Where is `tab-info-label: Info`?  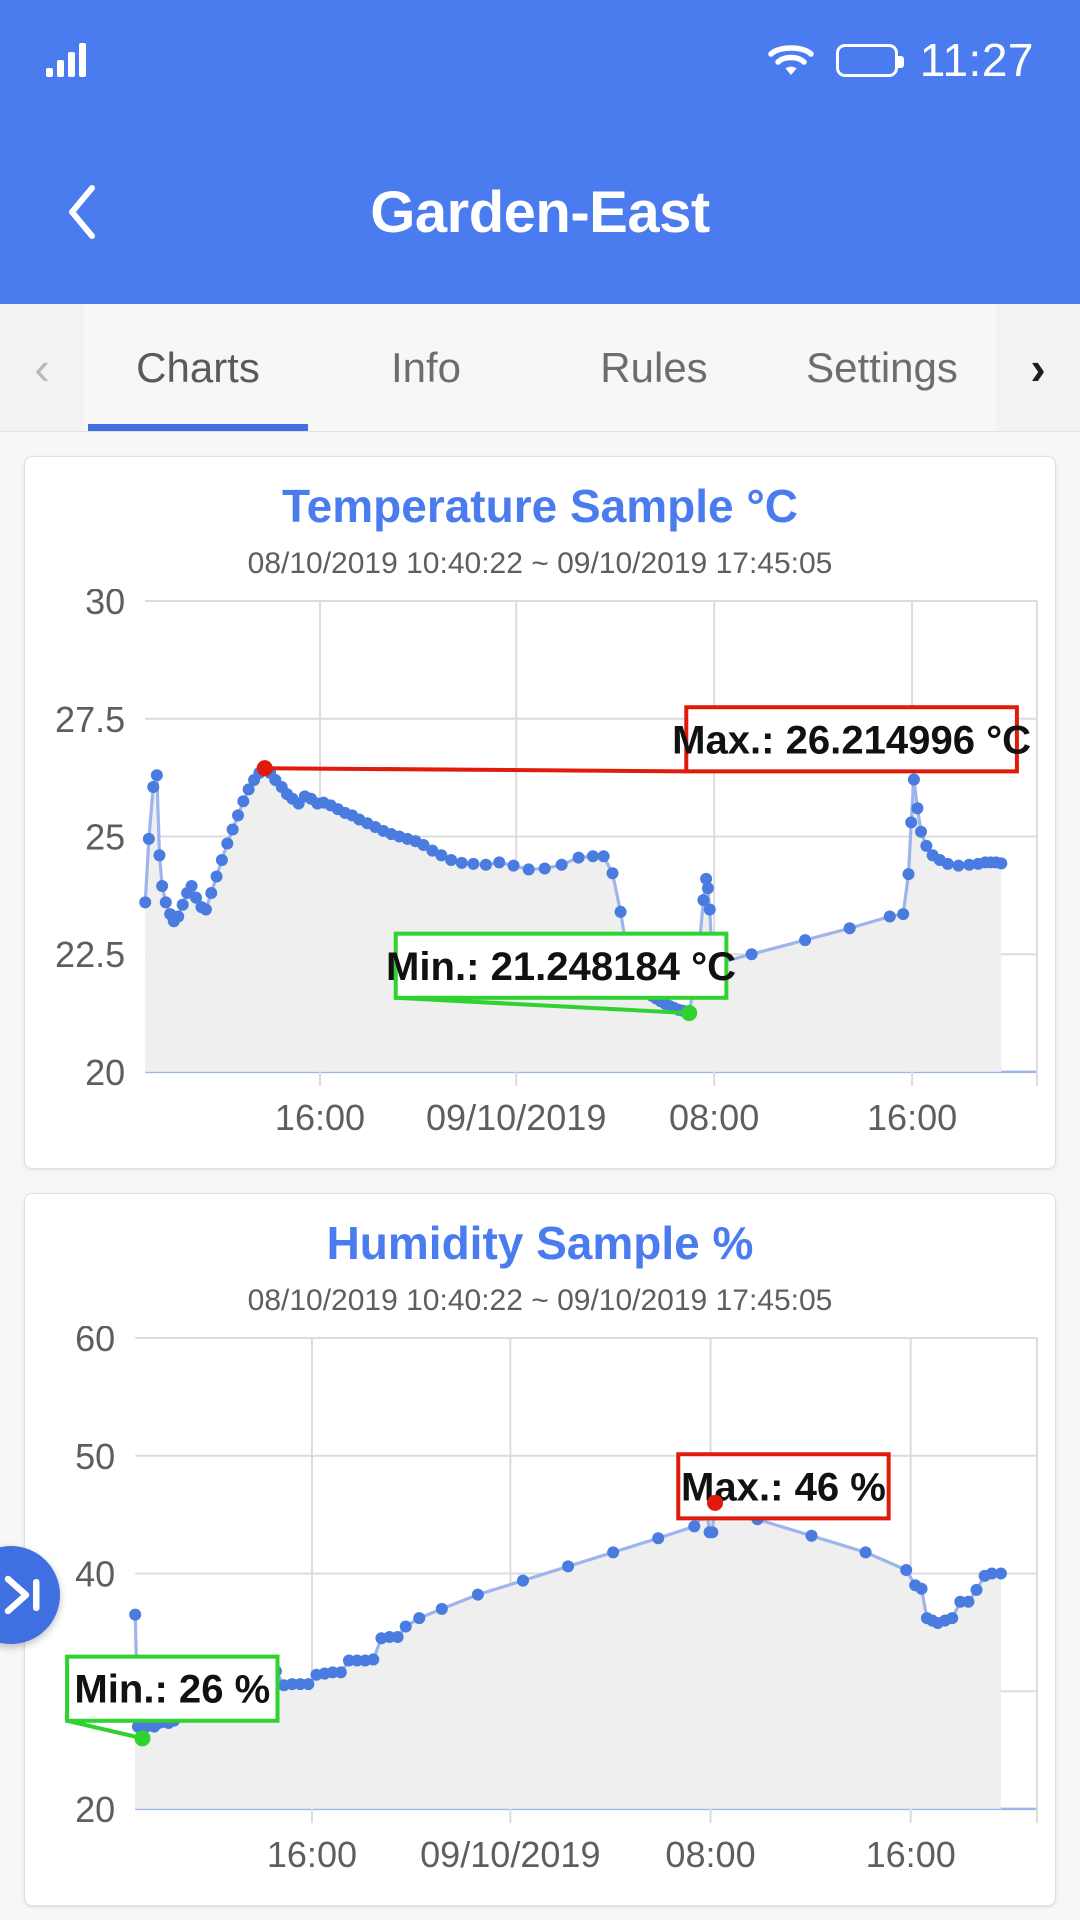
tab-info-label: Info is located at coordinates (426, 367).